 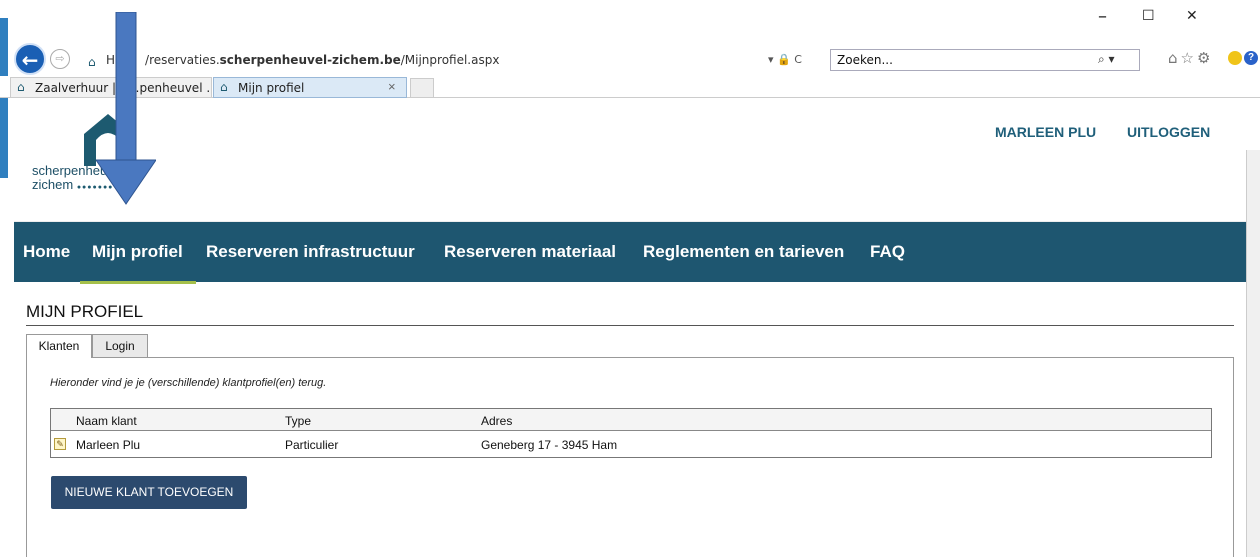 I want to click on nav-reglementen-en-tarieven: Reglementen en tarieven, so click(x=743, y=252).